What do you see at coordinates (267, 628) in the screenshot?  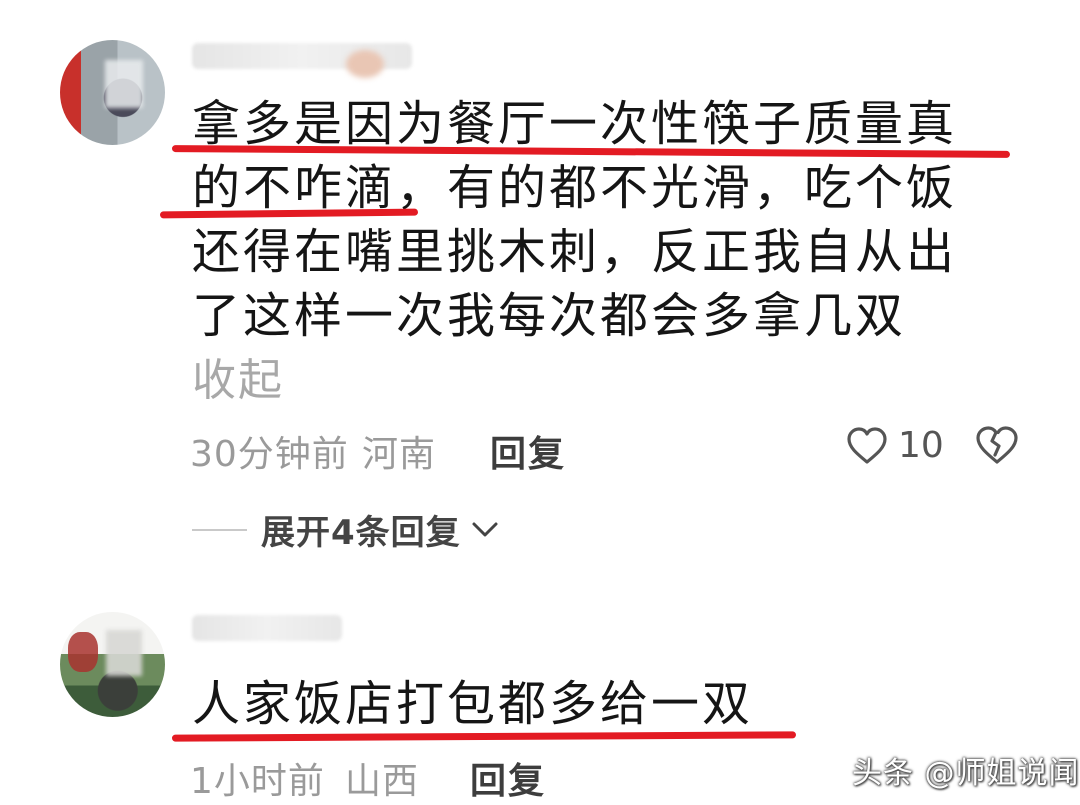 I see `username-blurred` at bounding box center [267, 628].